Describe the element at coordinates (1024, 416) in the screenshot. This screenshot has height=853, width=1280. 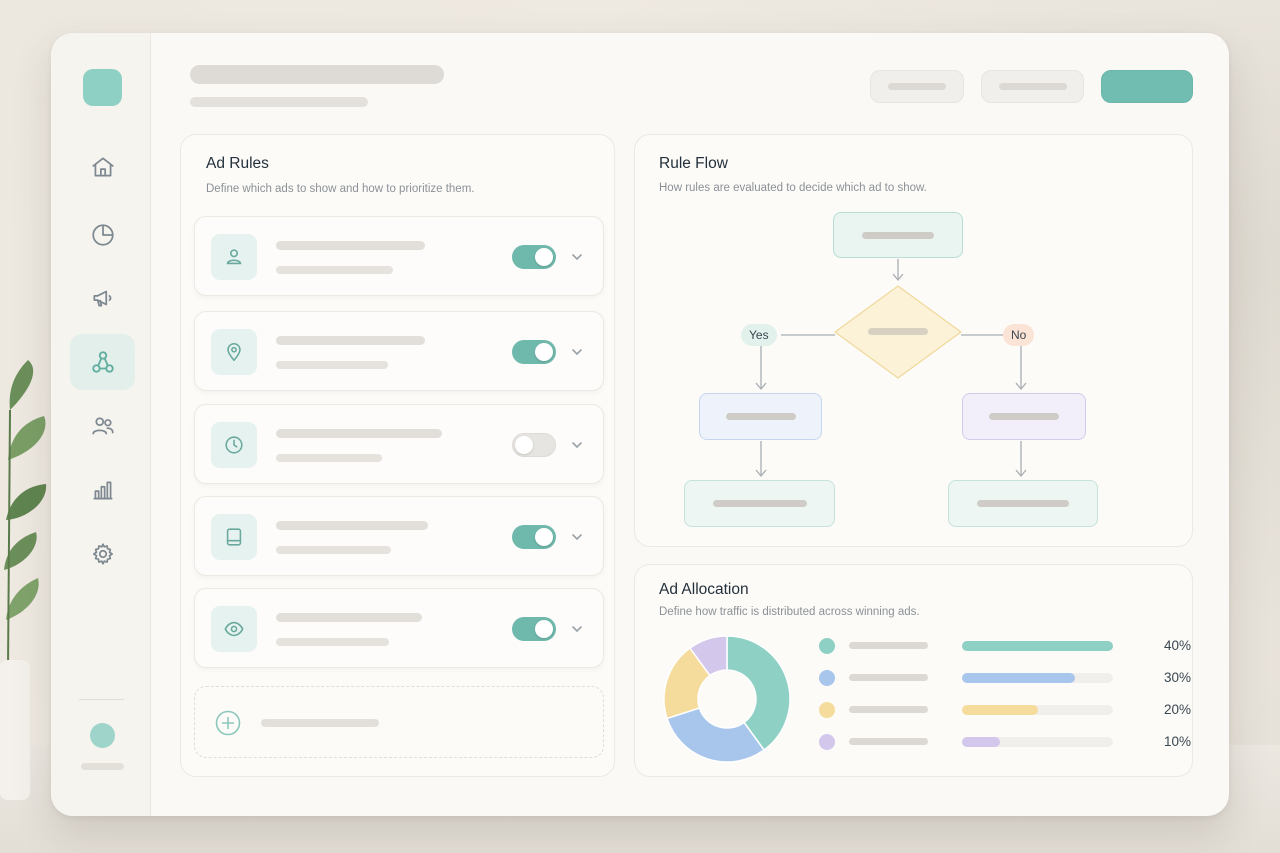
I see `flow-no-node` at that location.